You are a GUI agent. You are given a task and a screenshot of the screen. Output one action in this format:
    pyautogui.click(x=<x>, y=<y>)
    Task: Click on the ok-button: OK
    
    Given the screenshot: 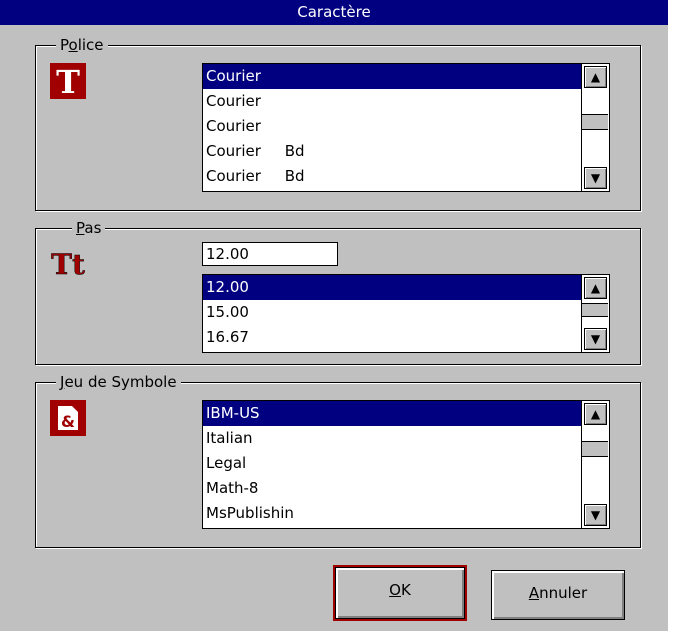 What is the action you would take?
    pyautogui.click(x=400, y=593)
    